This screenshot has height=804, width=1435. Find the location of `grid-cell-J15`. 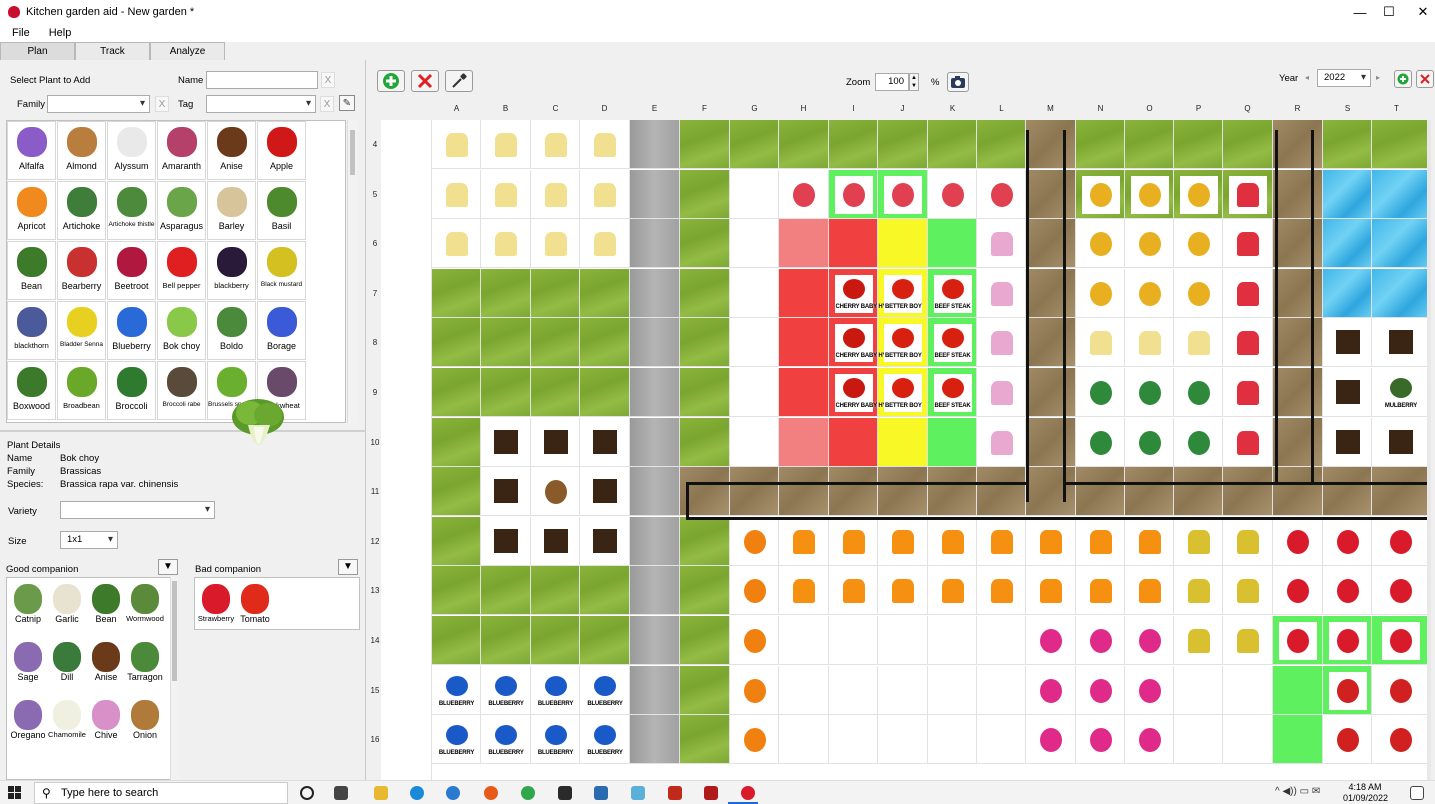

grid-cell-J15 is located at coordinates (903, 690).